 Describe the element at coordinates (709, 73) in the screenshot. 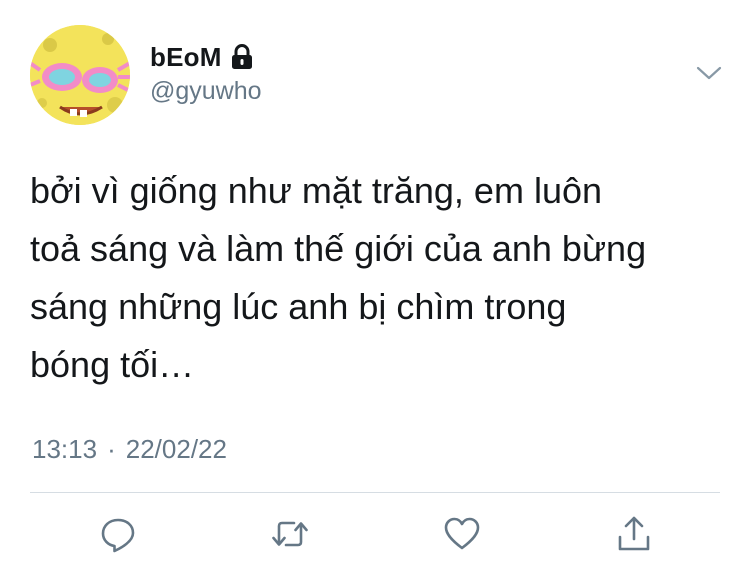

I see `chevron-down-icon` at that location.